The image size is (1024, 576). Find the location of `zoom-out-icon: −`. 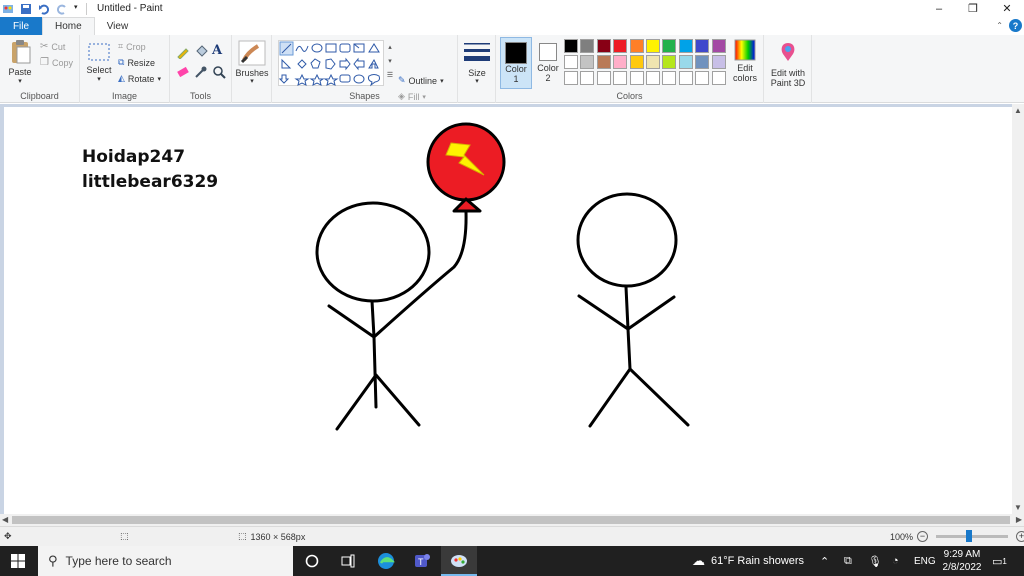

zoom-out-icon: − is located at coordinates (923, 536).